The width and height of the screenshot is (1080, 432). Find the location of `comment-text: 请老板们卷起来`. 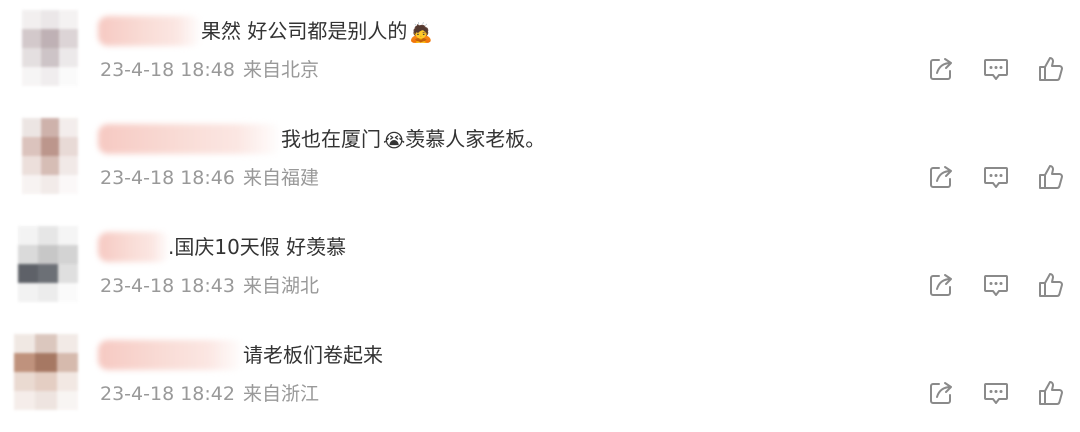

comment-text: 请老板们卷起来 is located at coordinates (313, 355).